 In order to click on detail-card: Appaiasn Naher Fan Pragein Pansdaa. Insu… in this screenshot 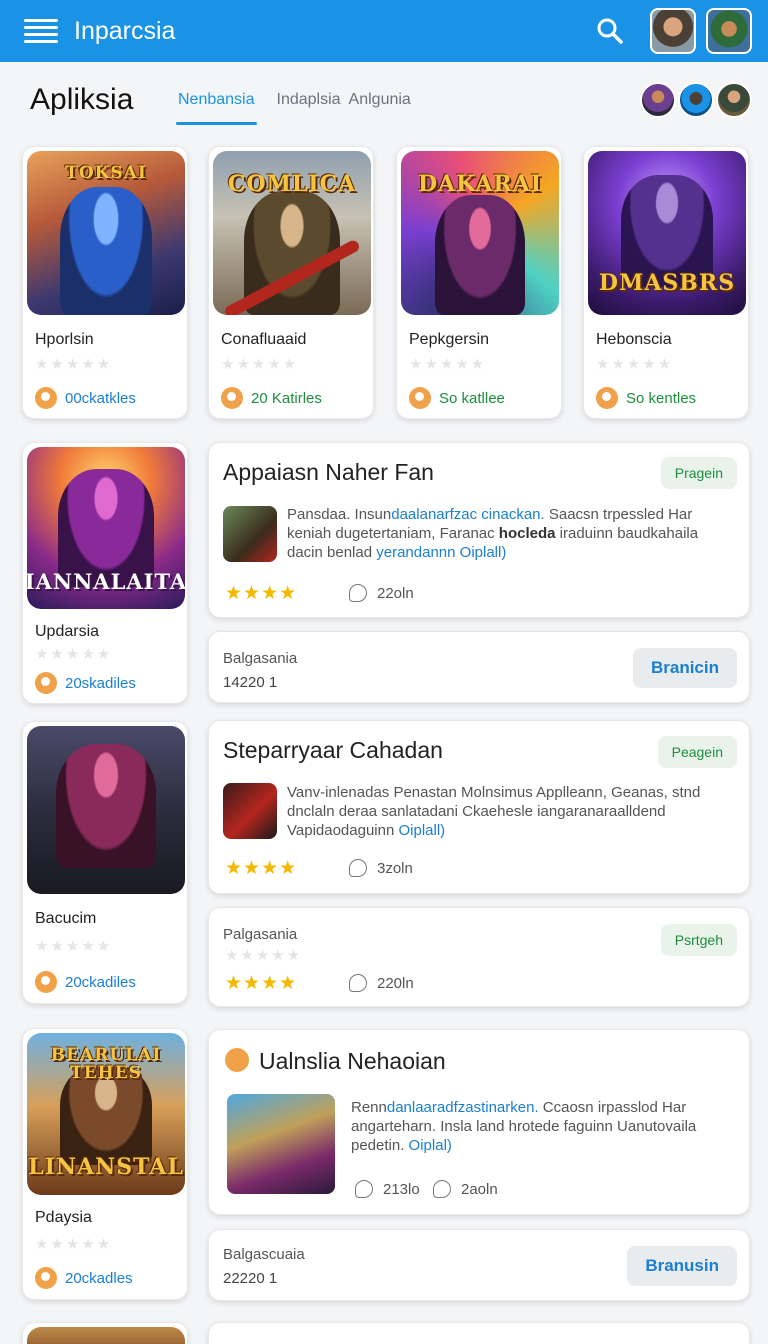, I will do `click(479, 530)`.